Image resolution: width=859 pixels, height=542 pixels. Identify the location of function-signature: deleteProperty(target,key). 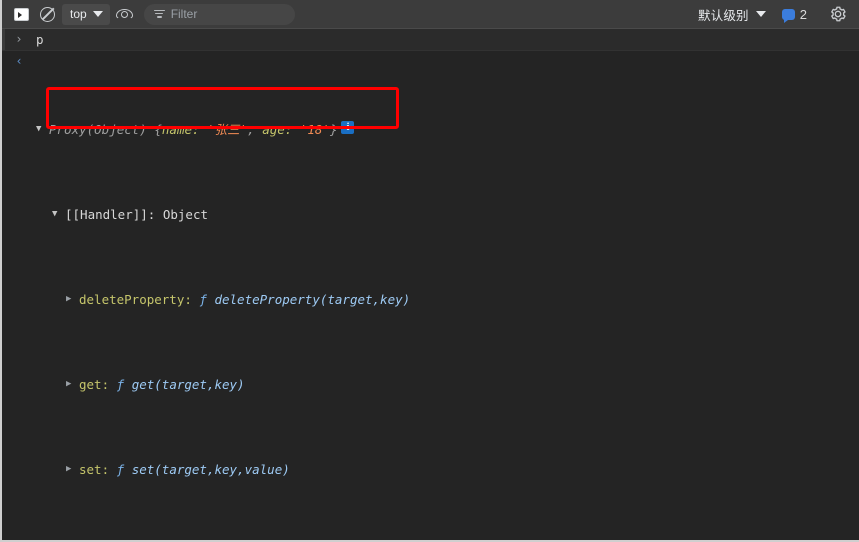
(312, 299).